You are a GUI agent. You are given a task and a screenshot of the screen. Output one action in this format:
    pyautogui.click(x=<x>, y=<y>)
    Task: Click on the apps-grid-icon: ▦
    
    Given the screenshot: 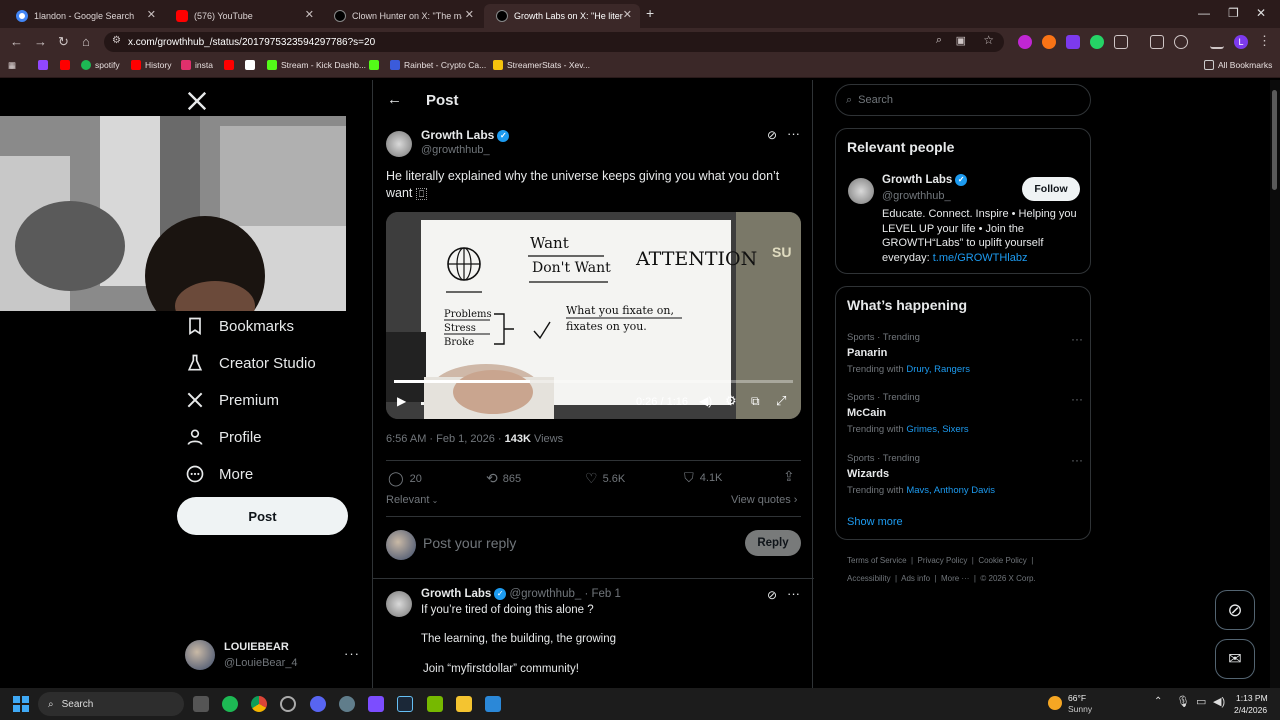 What is the action you would take?
    pyautogui.click(x=12, y=65)
    